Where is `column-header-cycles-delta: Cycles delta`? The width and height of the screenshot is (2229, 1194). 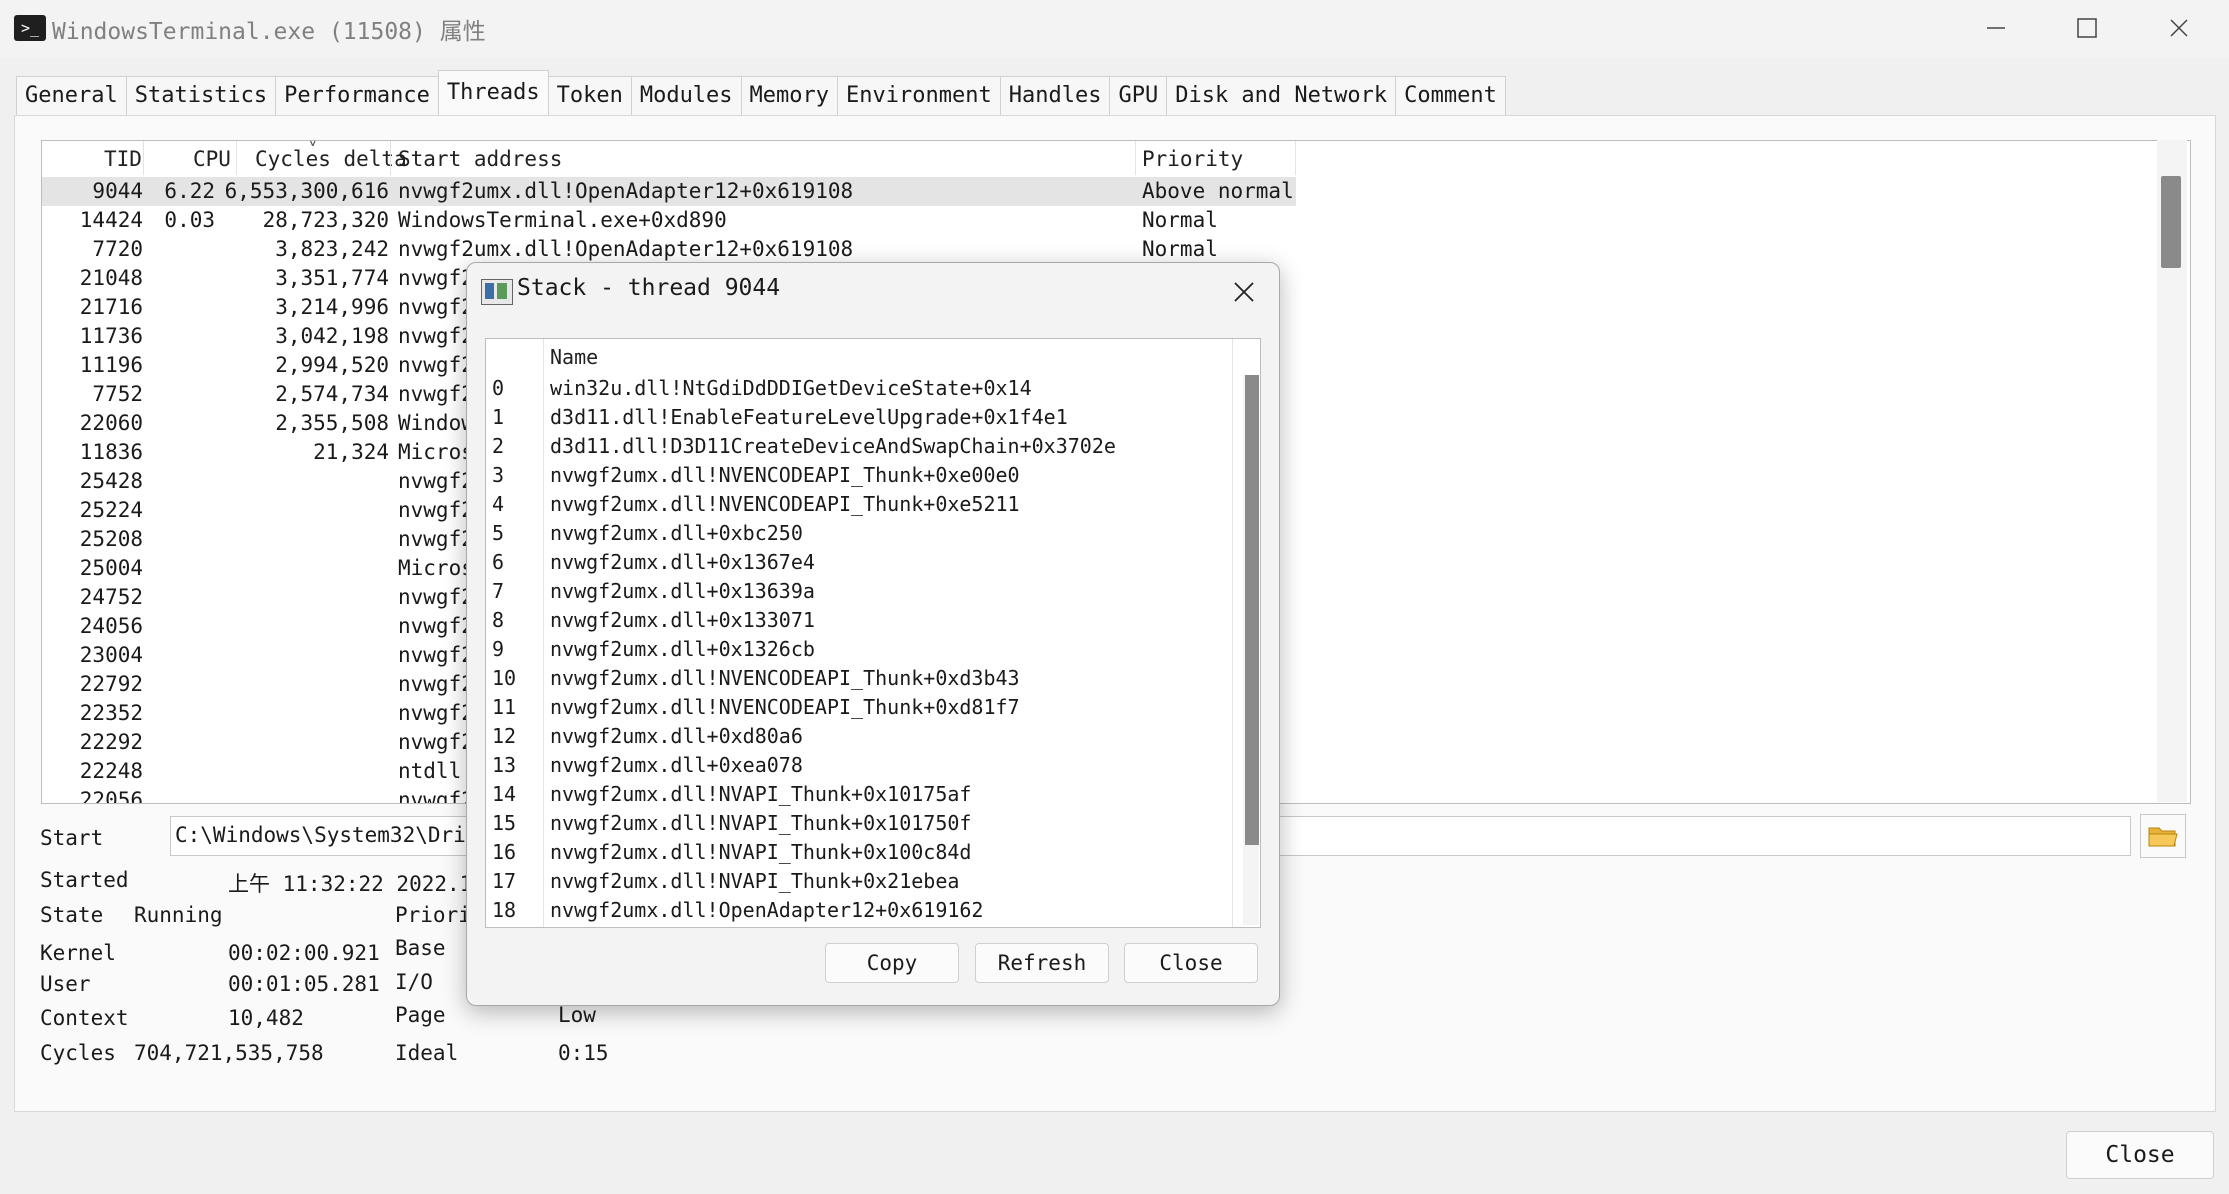 column-header-cycles-delta: Cycles delta is located at coordinates (331, 159).